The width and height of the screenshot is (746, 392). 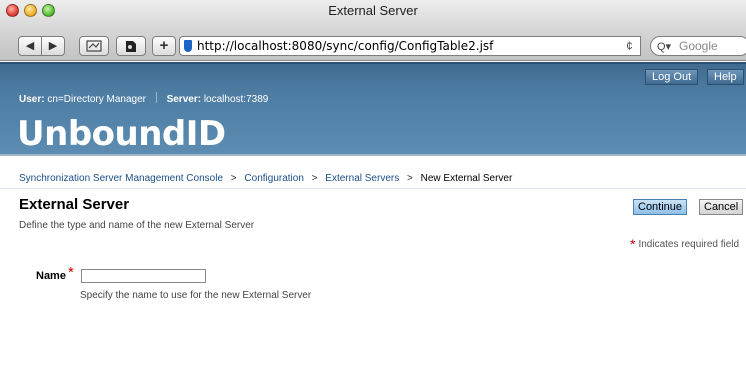 I want to click on breadcrumb-current: New External Server, so click(x=466, y=178).